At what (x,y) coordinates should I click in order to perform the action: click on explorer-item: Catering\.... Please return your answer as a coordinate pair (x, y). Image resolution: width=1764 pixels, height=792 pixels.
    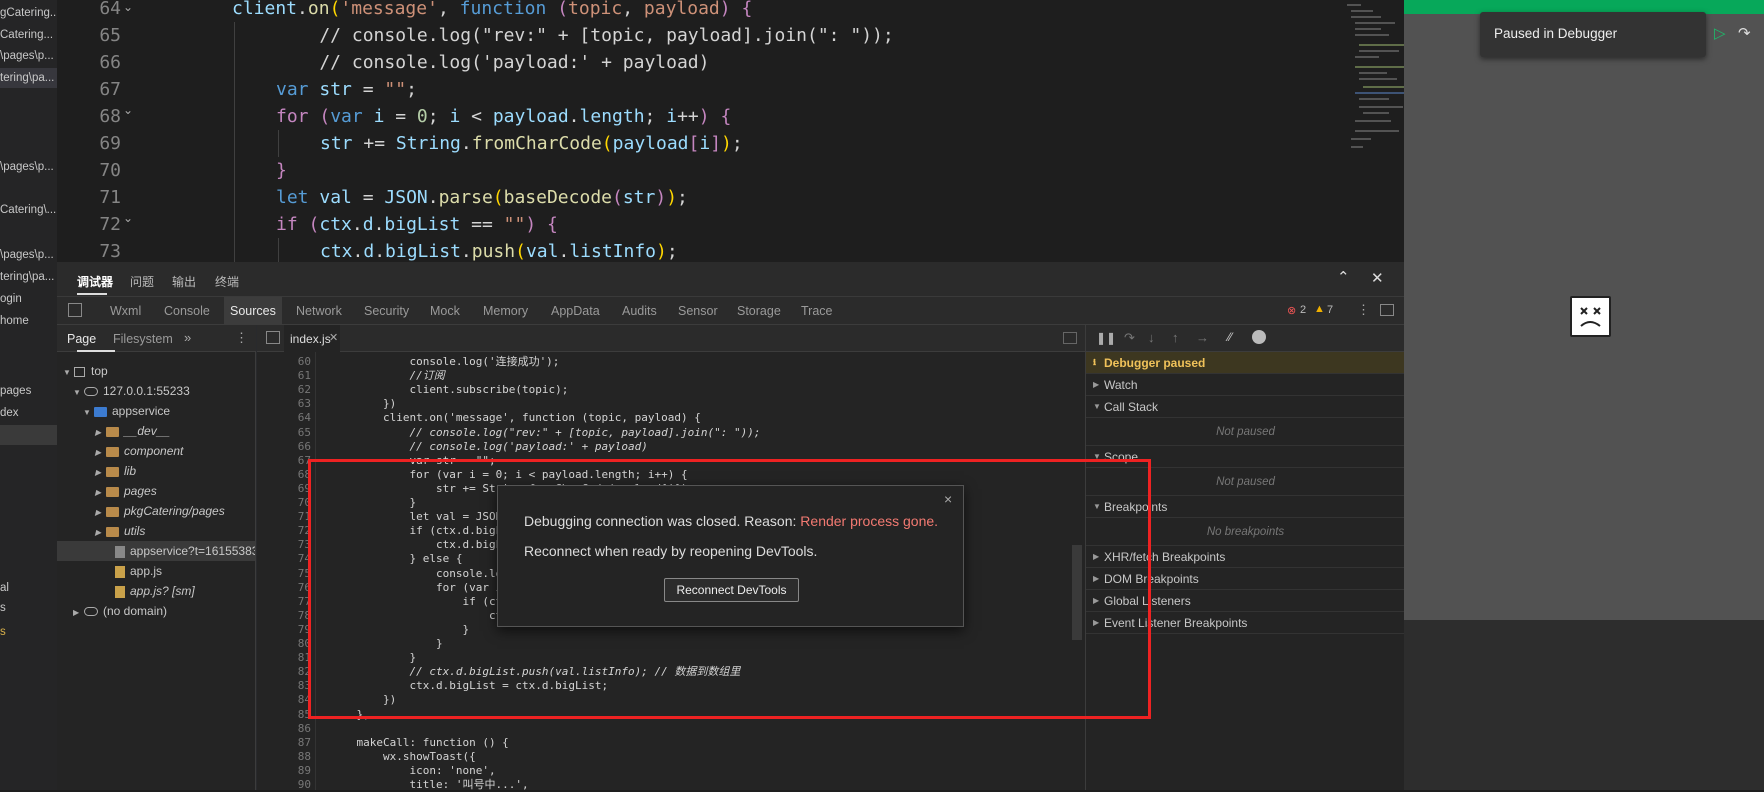
    Looking at the image, I should click on (28, 210).